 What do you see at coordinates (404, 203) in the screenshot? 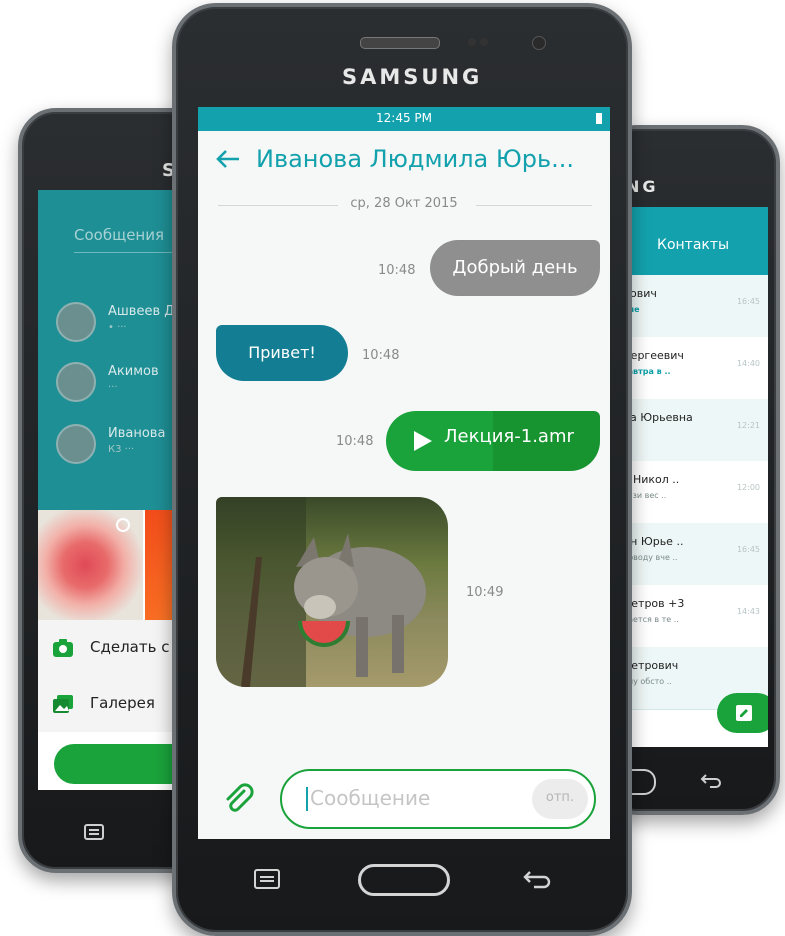
I see `date-label: ср, 28 Окт 2015` at bounding box center [404, 203].